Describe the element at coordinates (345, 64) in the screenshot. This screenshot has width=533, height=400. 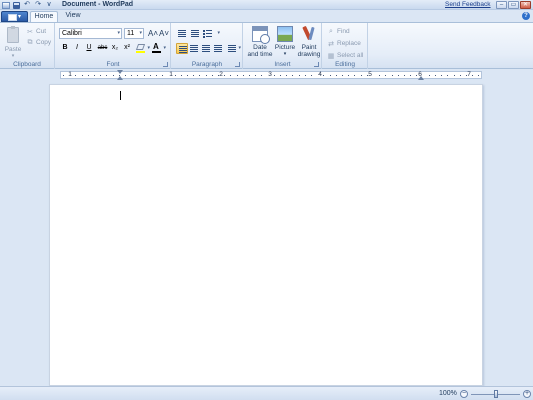
I see `editing-group-label: Editing` at that location.